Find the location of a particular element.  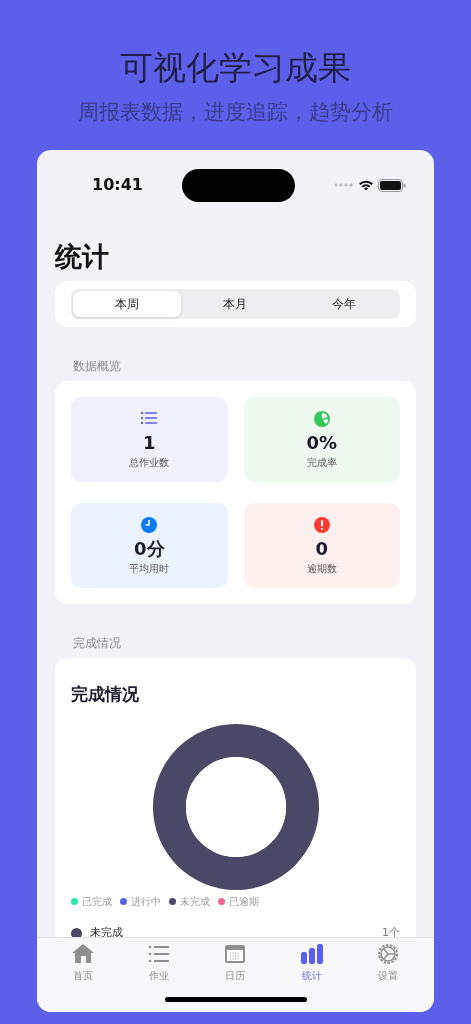

battery-icon is located at coordinates (392, 185).